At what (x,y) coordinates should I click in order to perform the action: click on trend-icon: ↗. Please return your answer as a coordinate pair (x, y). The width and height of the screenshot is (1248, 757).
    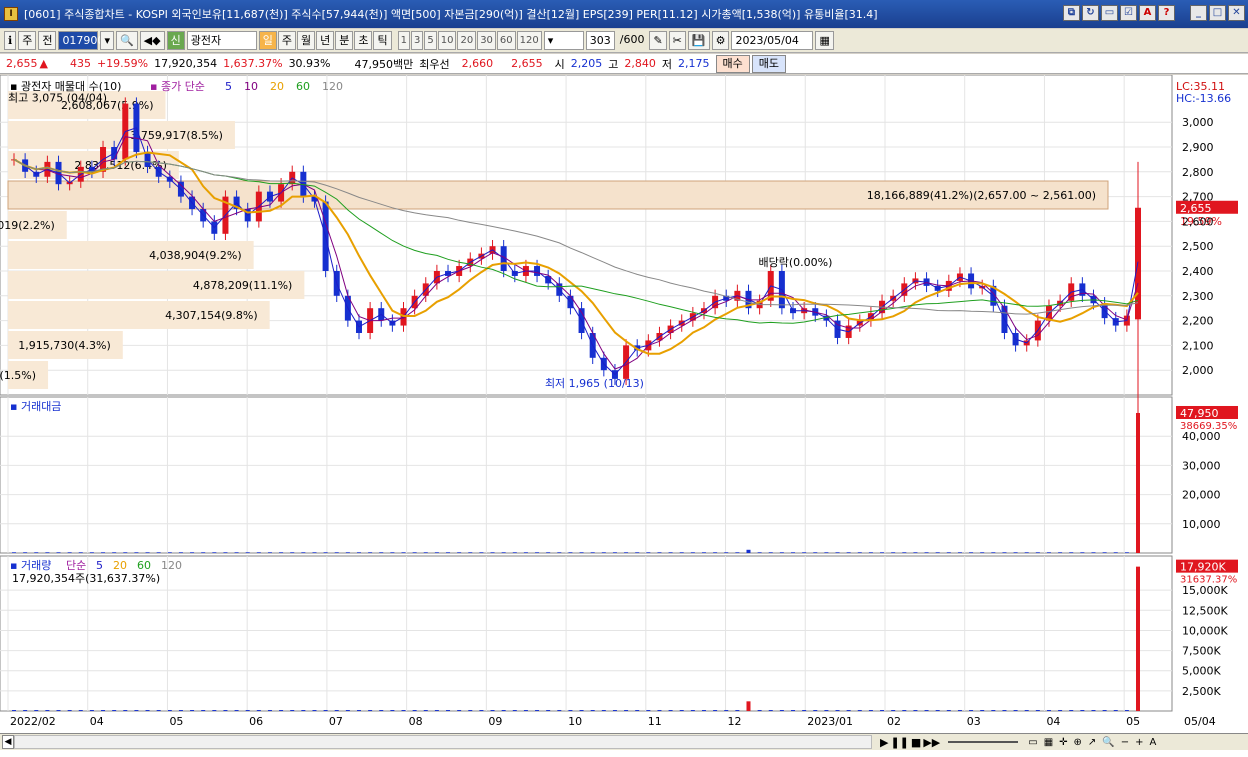
    Looking at the image, I should click on (1092, 742).